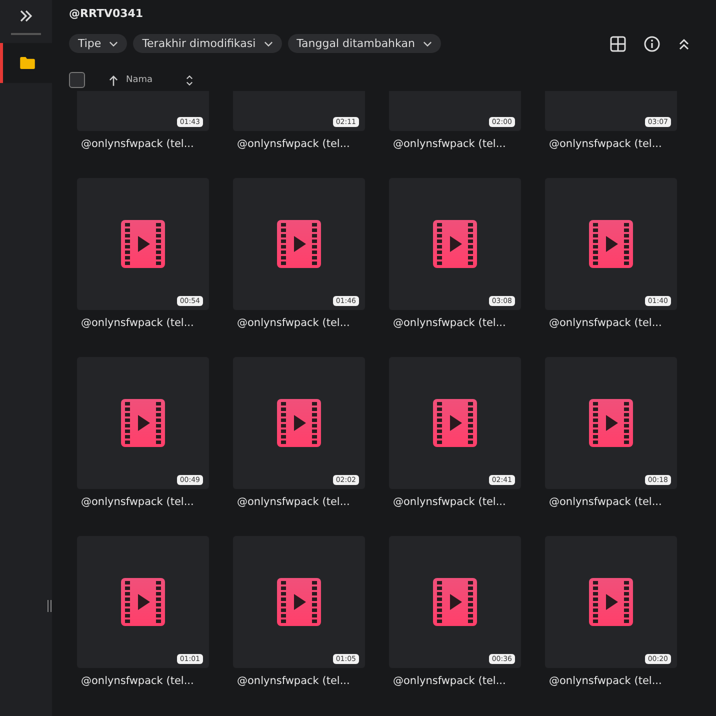 This screenshot has width=716, height=716. I want to click on filter-dropdown: Terakhir dimodifikasi, so click(207, 43).